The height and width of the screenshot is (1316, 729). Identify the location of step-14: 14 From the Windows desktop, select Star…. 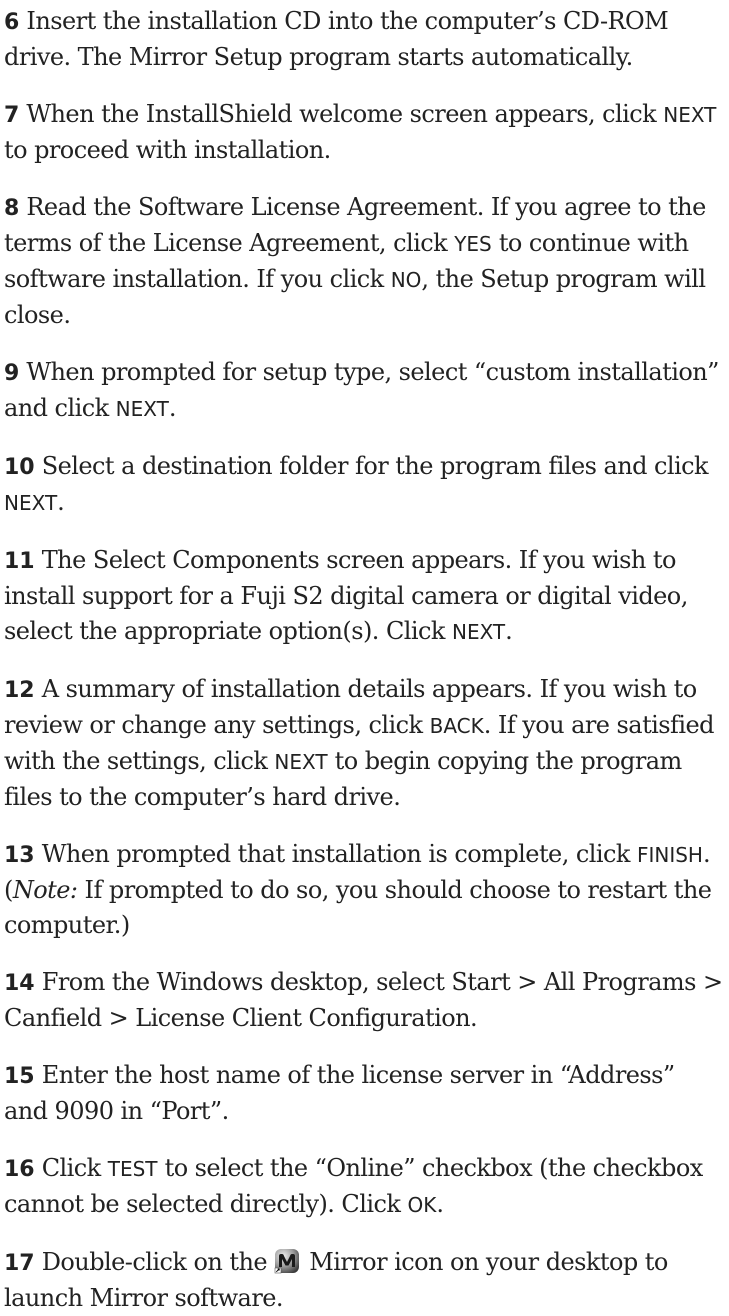
(364, 1000).